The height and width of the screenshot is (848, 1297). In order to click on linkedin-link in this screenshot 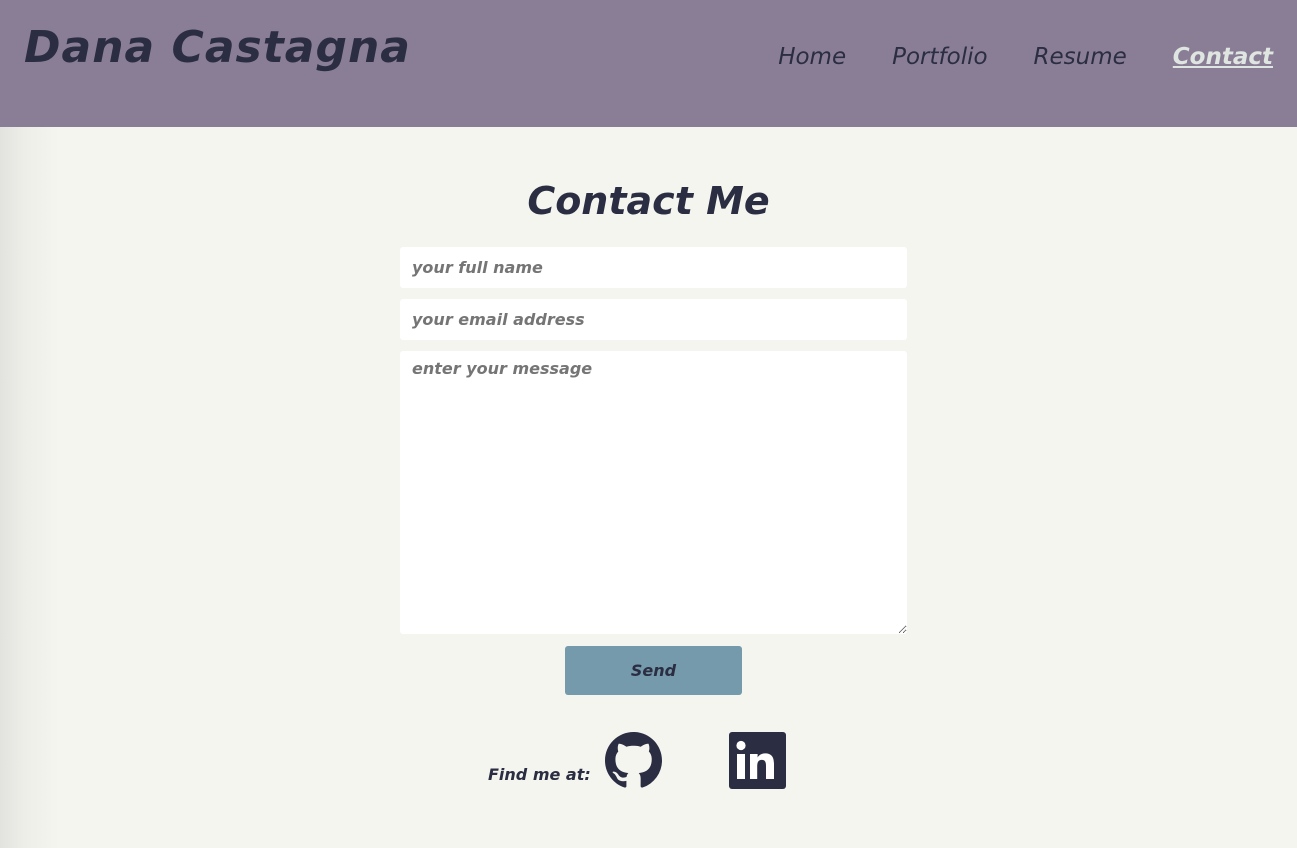, I will do `click(757, 760)`.